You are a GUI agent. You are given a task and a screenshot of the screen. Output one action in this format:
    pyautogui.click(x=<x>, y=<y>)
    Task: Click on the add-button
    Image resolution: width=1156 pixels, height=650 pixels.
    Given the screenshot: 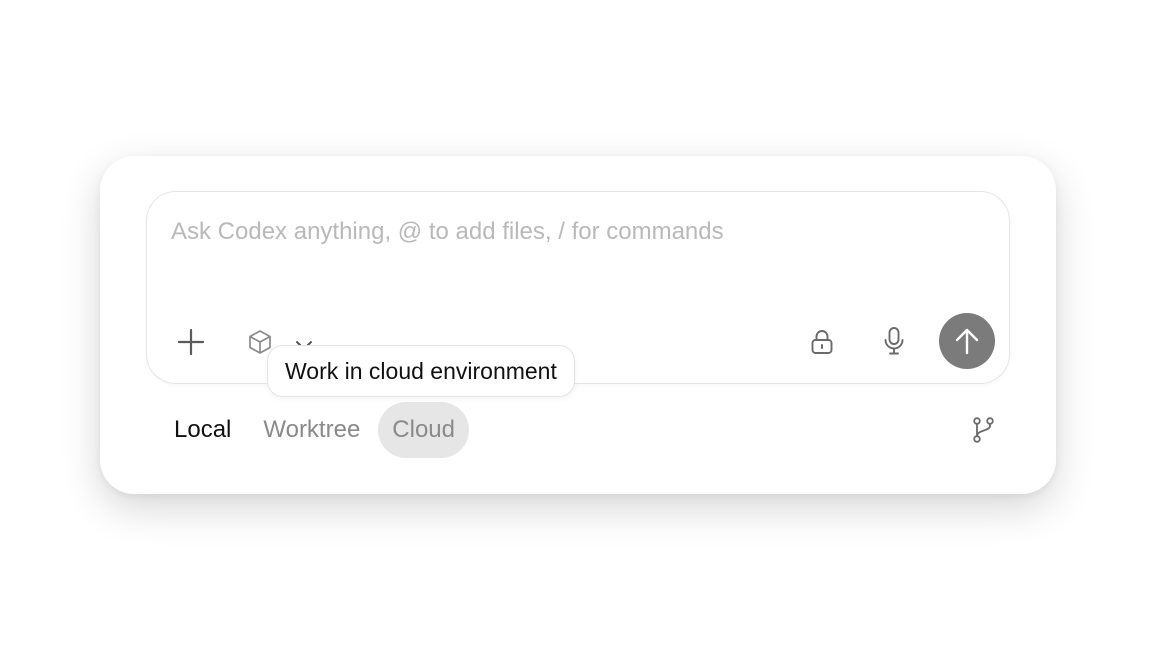 What is the action you would take?
    pyautogui.click(x=191, y=342)
    